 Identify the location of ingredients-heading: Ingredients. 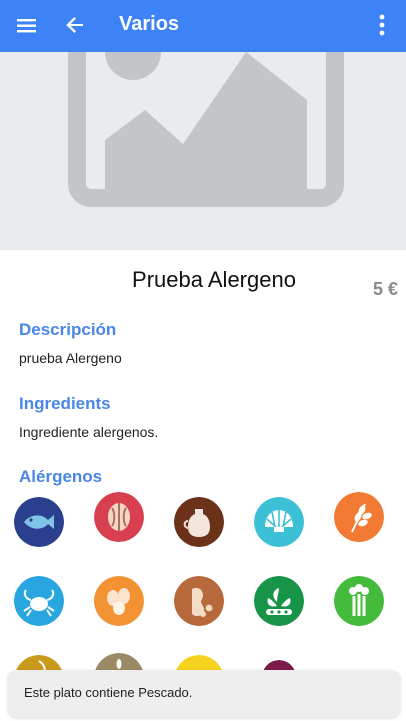
(65, 403).